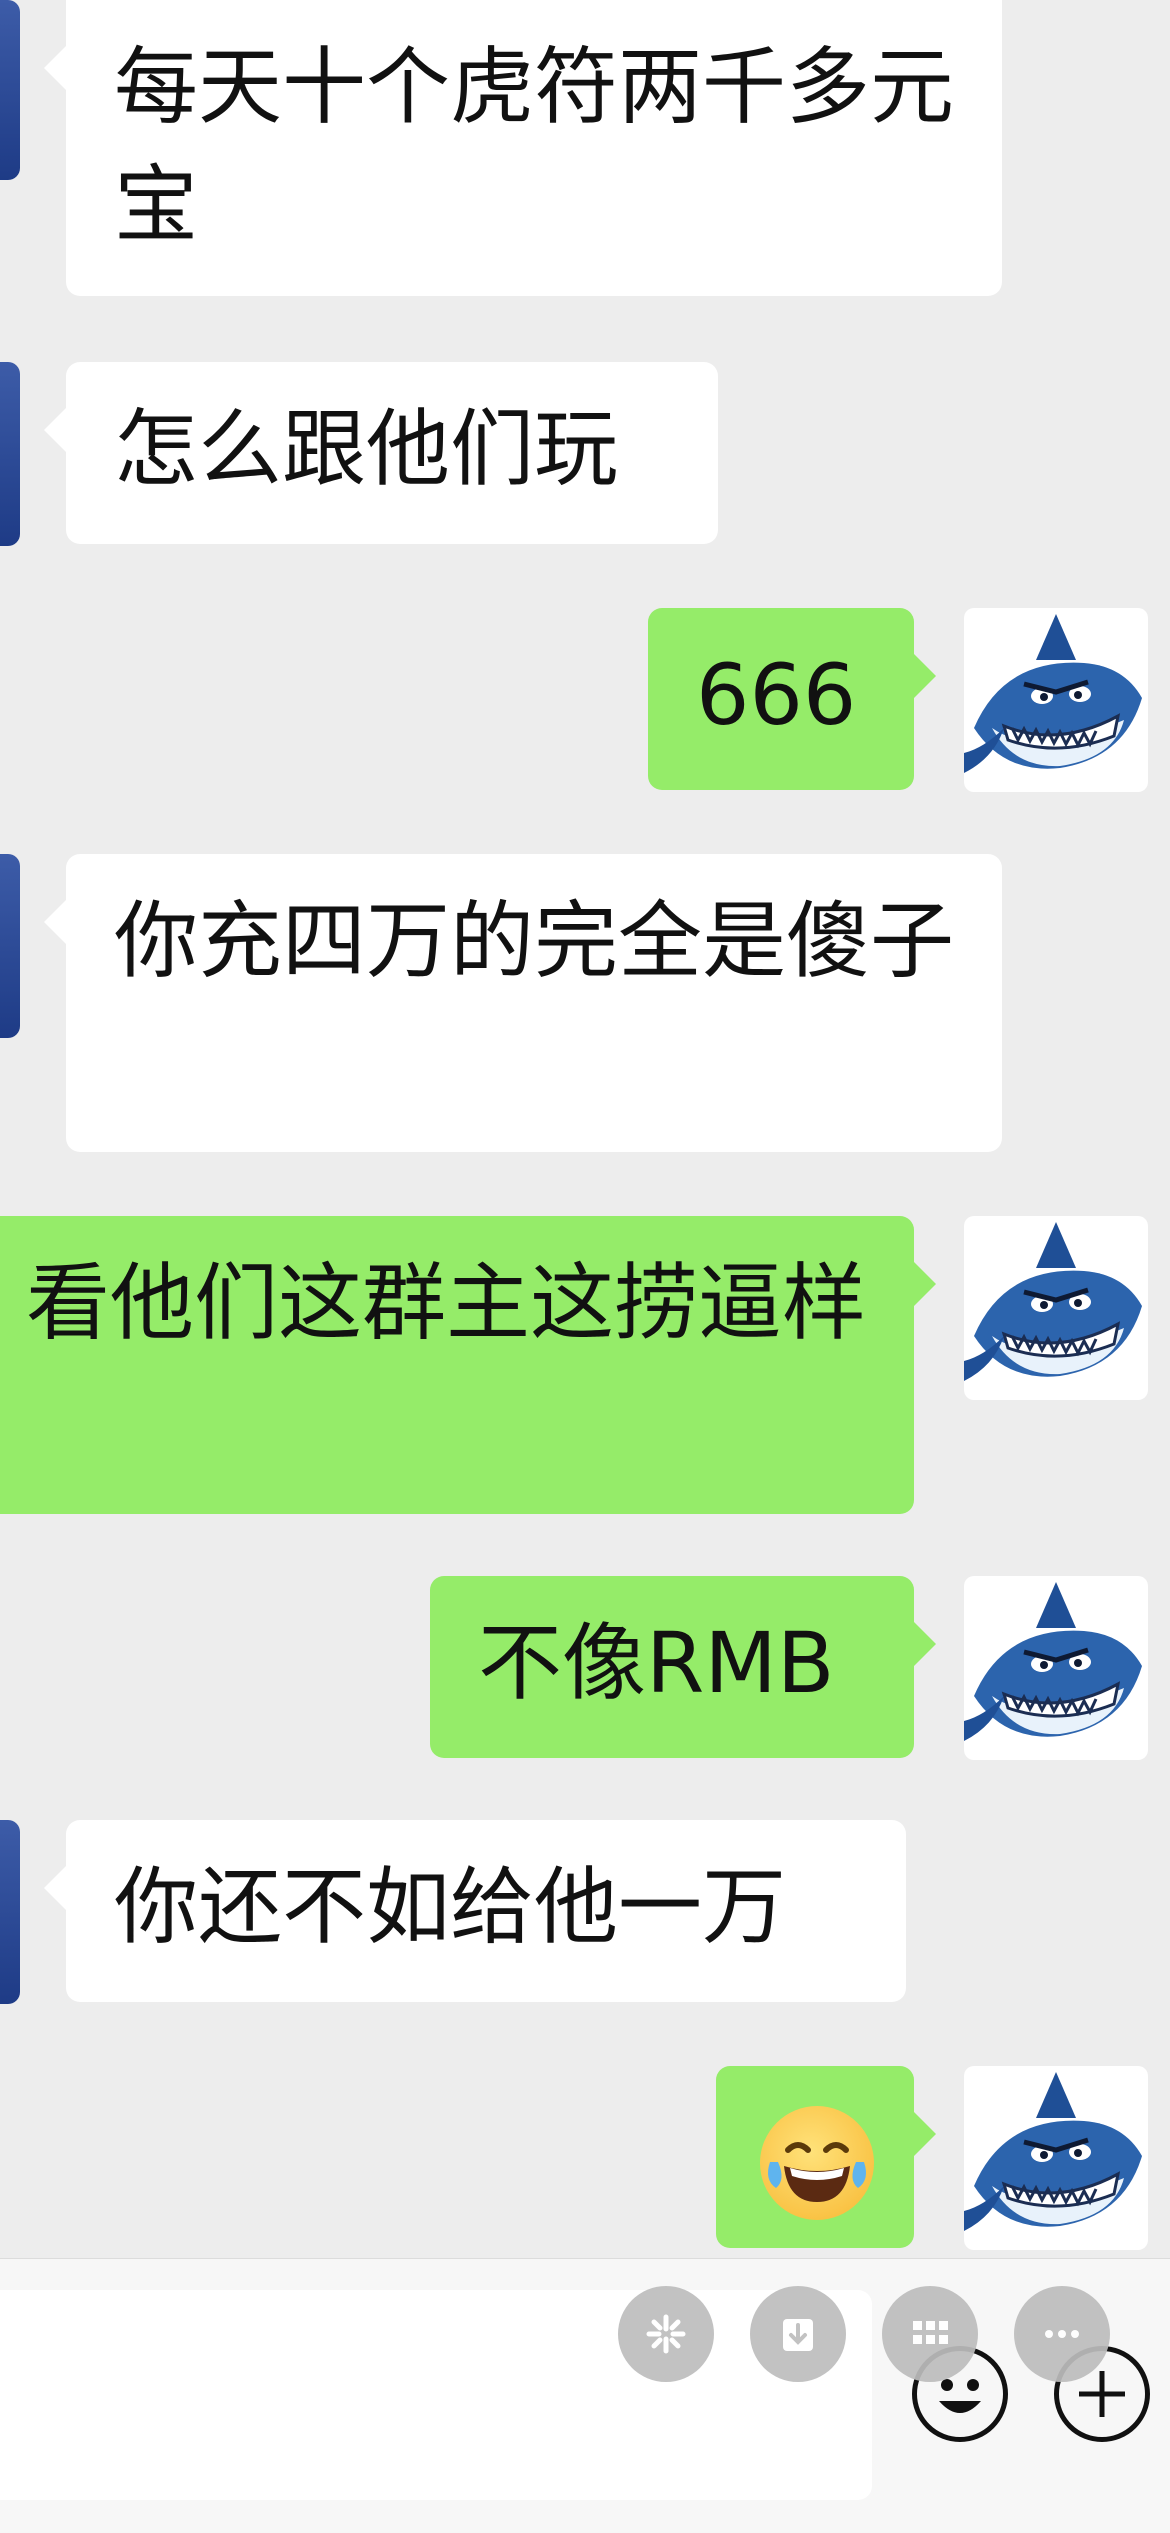 The image size is (1170, 2533). What do you see at coordinates (450, 1907) in the screenshot?
I see `message-text: 你还不如给他一万` at bounding box center [450, 1907].